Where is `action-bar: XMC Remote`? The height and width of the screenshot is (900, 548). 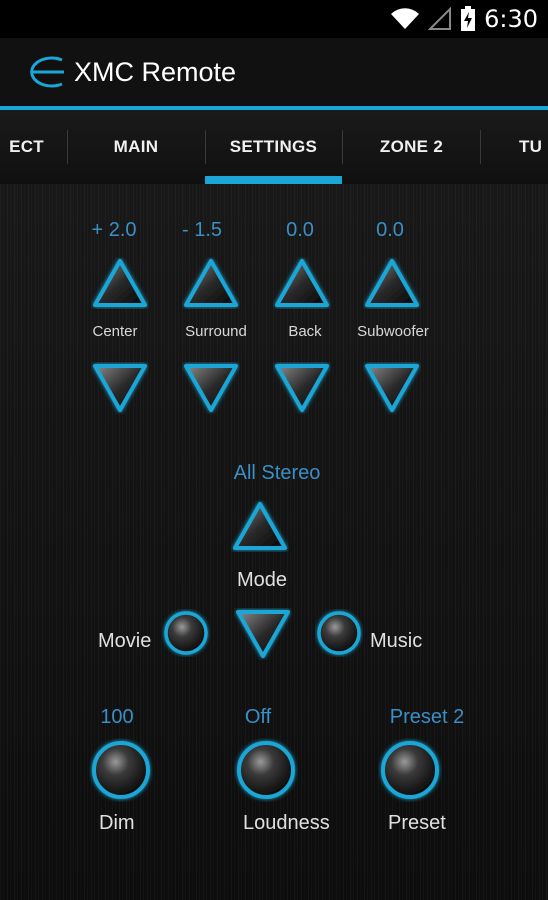 action-bar: XMC Remote is located at coordinates (274, 72).